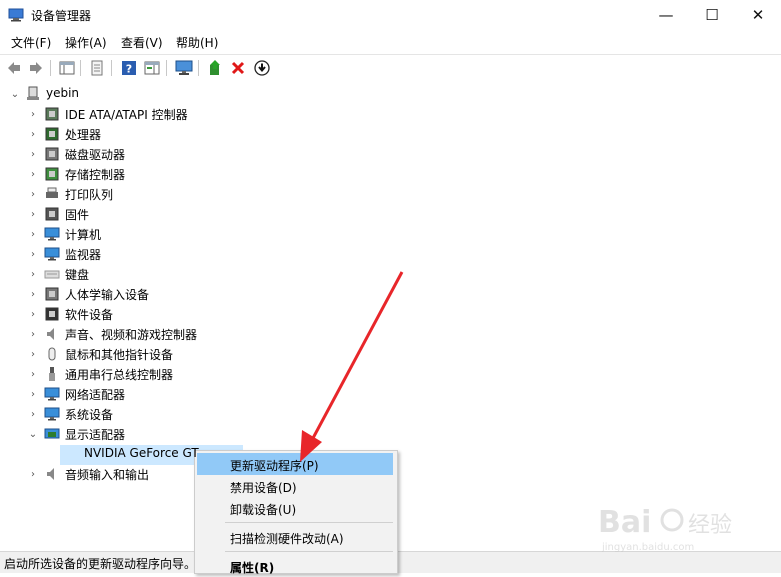 This screenshot has width=781, height=577. Describe the element at coordinates (390, 374) in the screenshot. I see `tree-category-item: › 通用串行总线控制器` at that location.